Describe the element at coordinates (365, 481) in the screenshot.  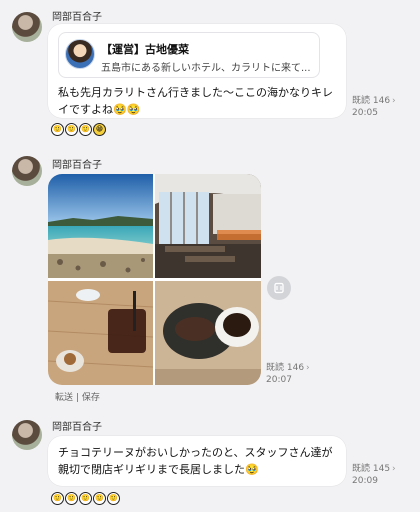
I see `timestamp: 20:09` at that location.